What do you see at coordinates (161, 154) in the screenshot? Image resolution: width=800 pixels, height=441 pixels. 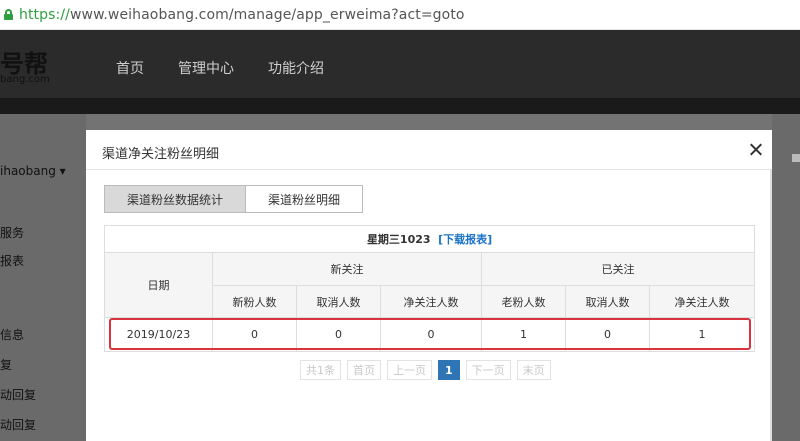 I see `modal-title: 渠道净关注粉丝明细` at bounding box center [161, 154].